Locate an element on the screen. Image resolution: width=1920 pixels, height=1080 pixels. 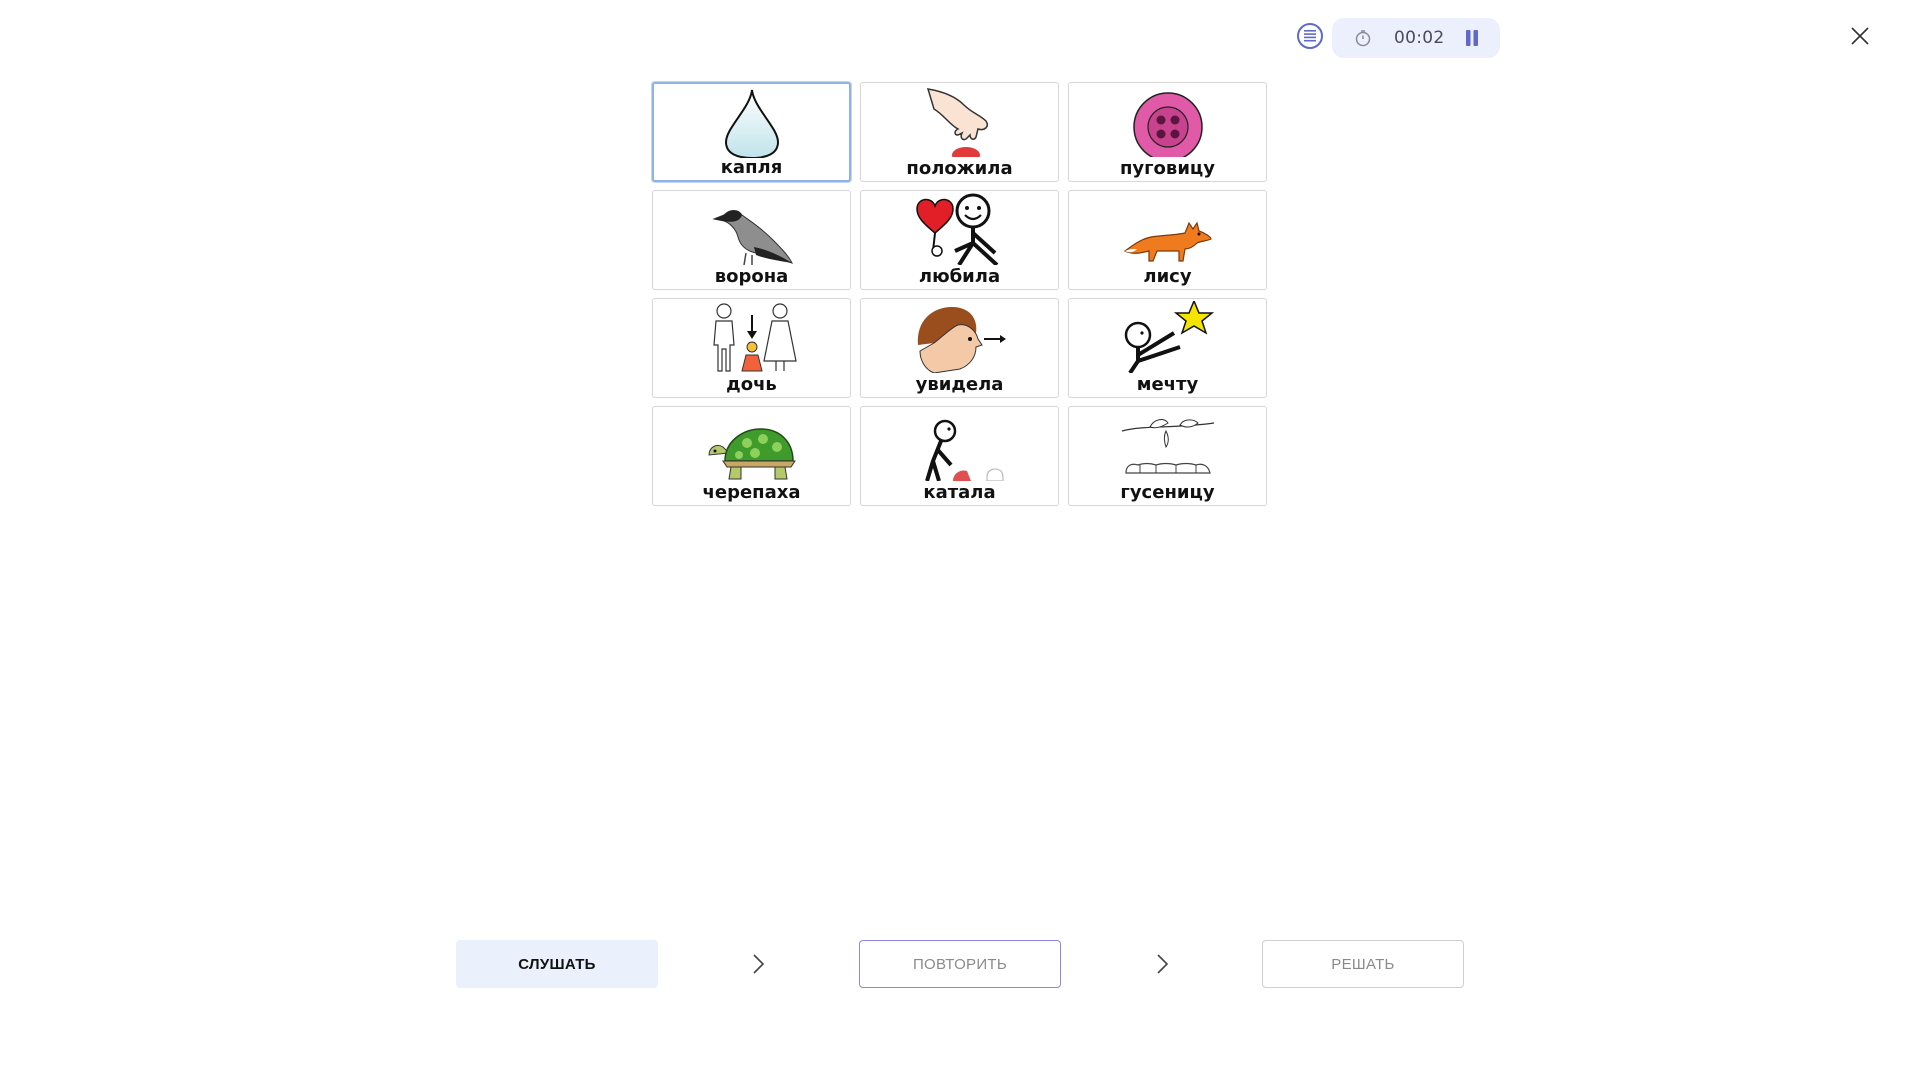
word-card-lisu: лису is located at coordinates (1167, 240).